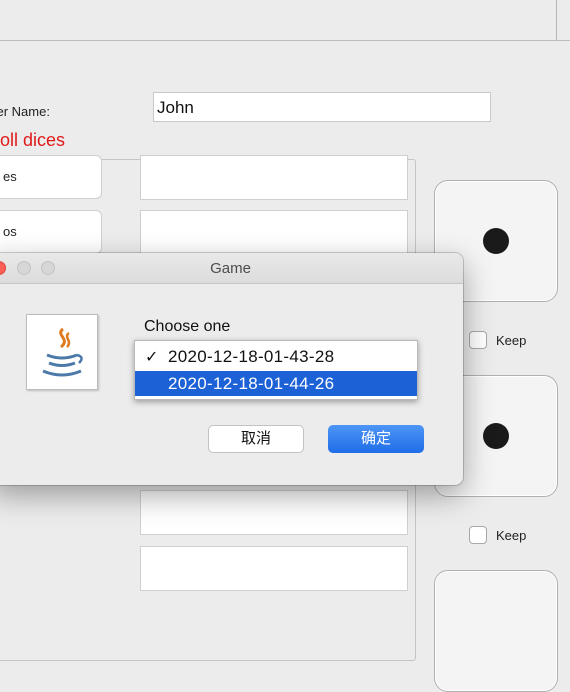 The width and height of the screenshot is (570, 692). I want to click on keep-checkbox-1: Keep, so click(497, 340).